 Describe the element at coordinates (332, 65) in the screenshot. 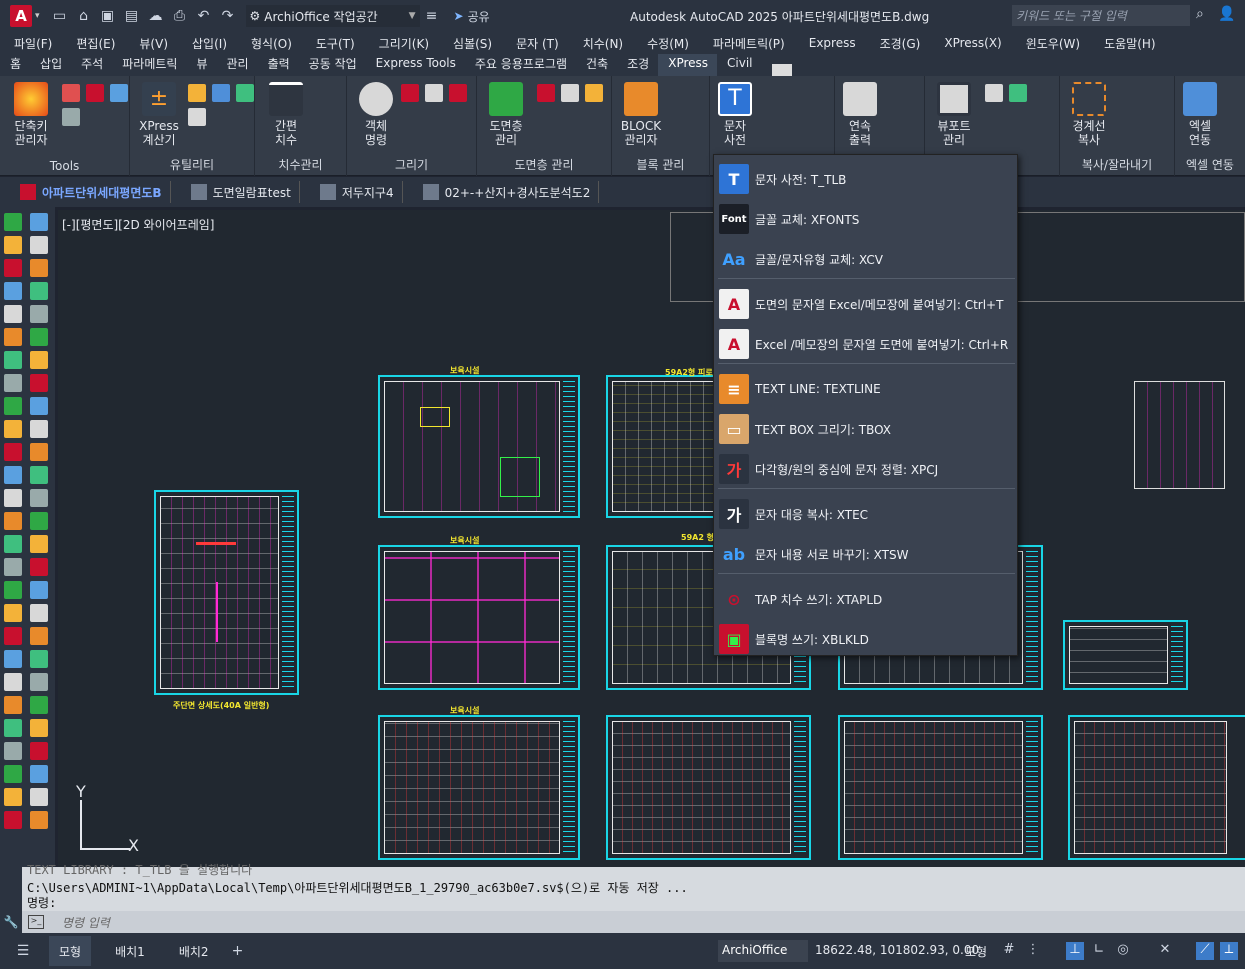

I see `ribbon-tab: 공동 작업` at that location.